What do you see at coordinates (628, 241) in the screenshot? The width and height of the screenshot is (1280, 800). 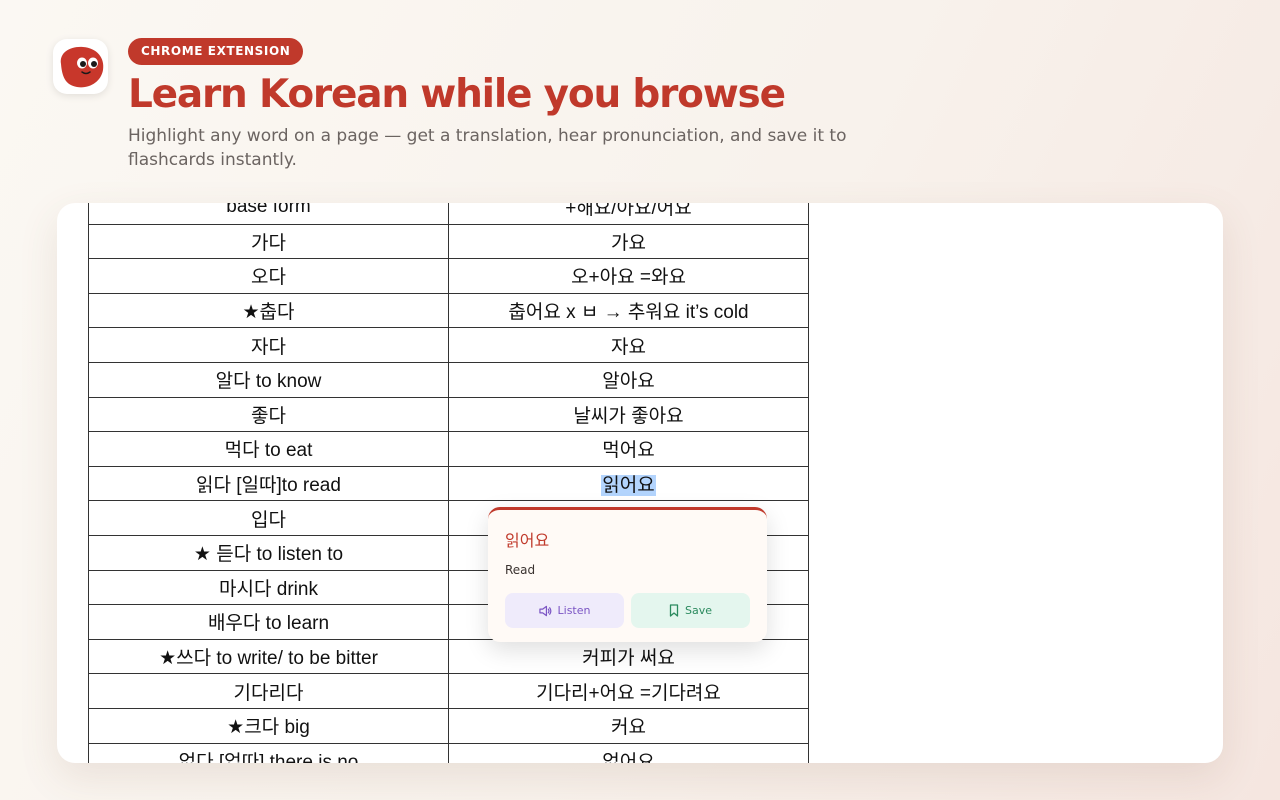 I see `conjugated-cell: 가요` at bounding box center [628, 241].